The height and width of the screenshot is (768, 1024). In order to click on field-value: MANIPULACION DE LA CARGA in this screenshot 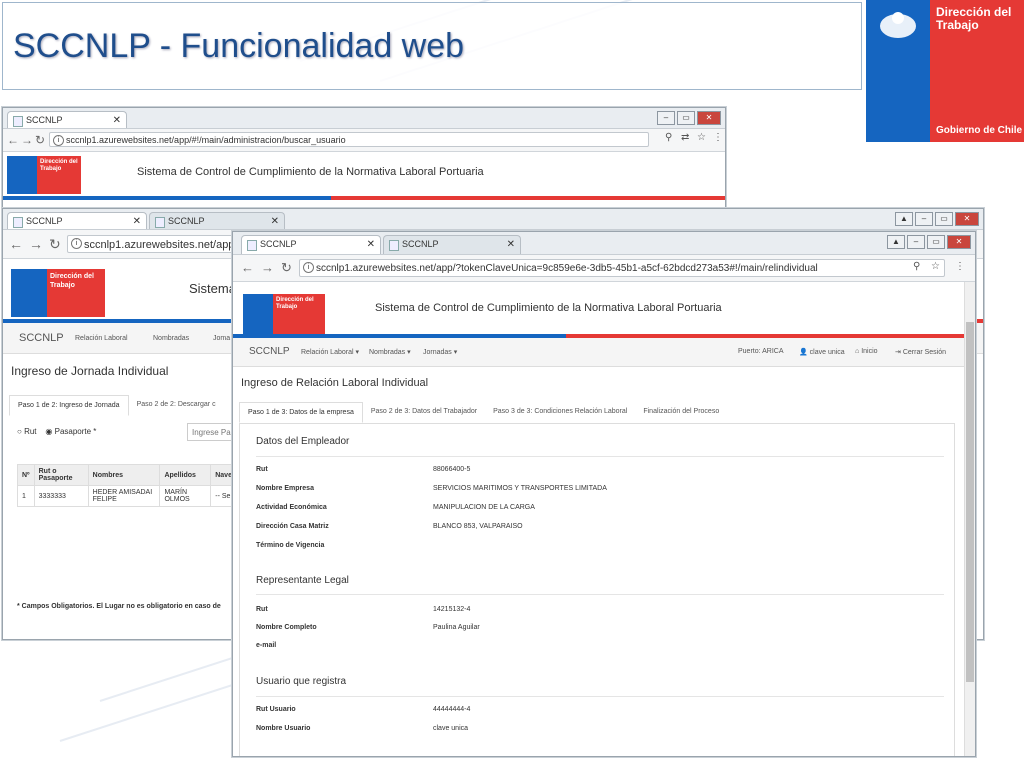, I will do `click(484, 507)`.